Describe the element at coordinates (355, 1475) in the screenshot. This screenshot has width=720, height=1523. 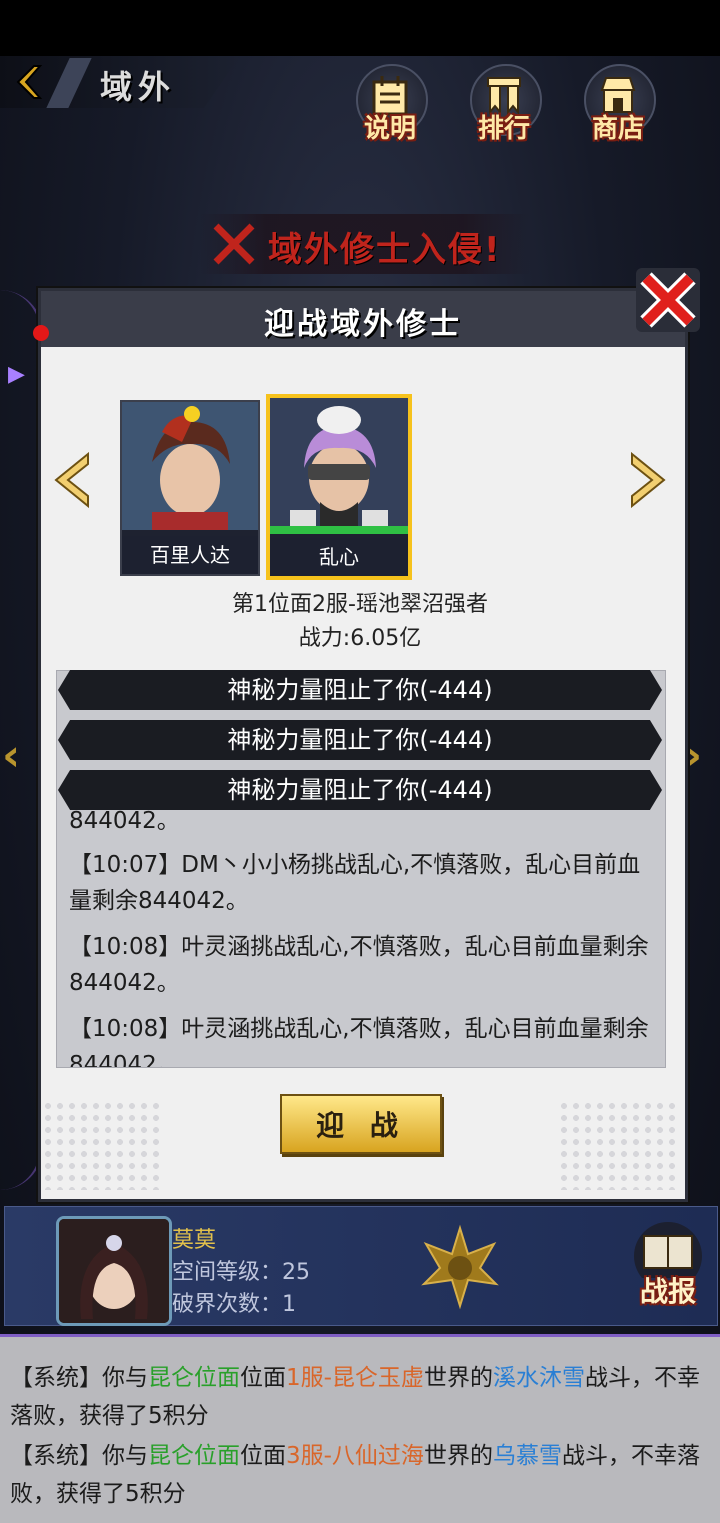
I see `chat-line: 【系统】你与昆仑位面位面3服-八仙过海世界的乌慕雪战斗，不幸落败，获得了5积分` at that location.